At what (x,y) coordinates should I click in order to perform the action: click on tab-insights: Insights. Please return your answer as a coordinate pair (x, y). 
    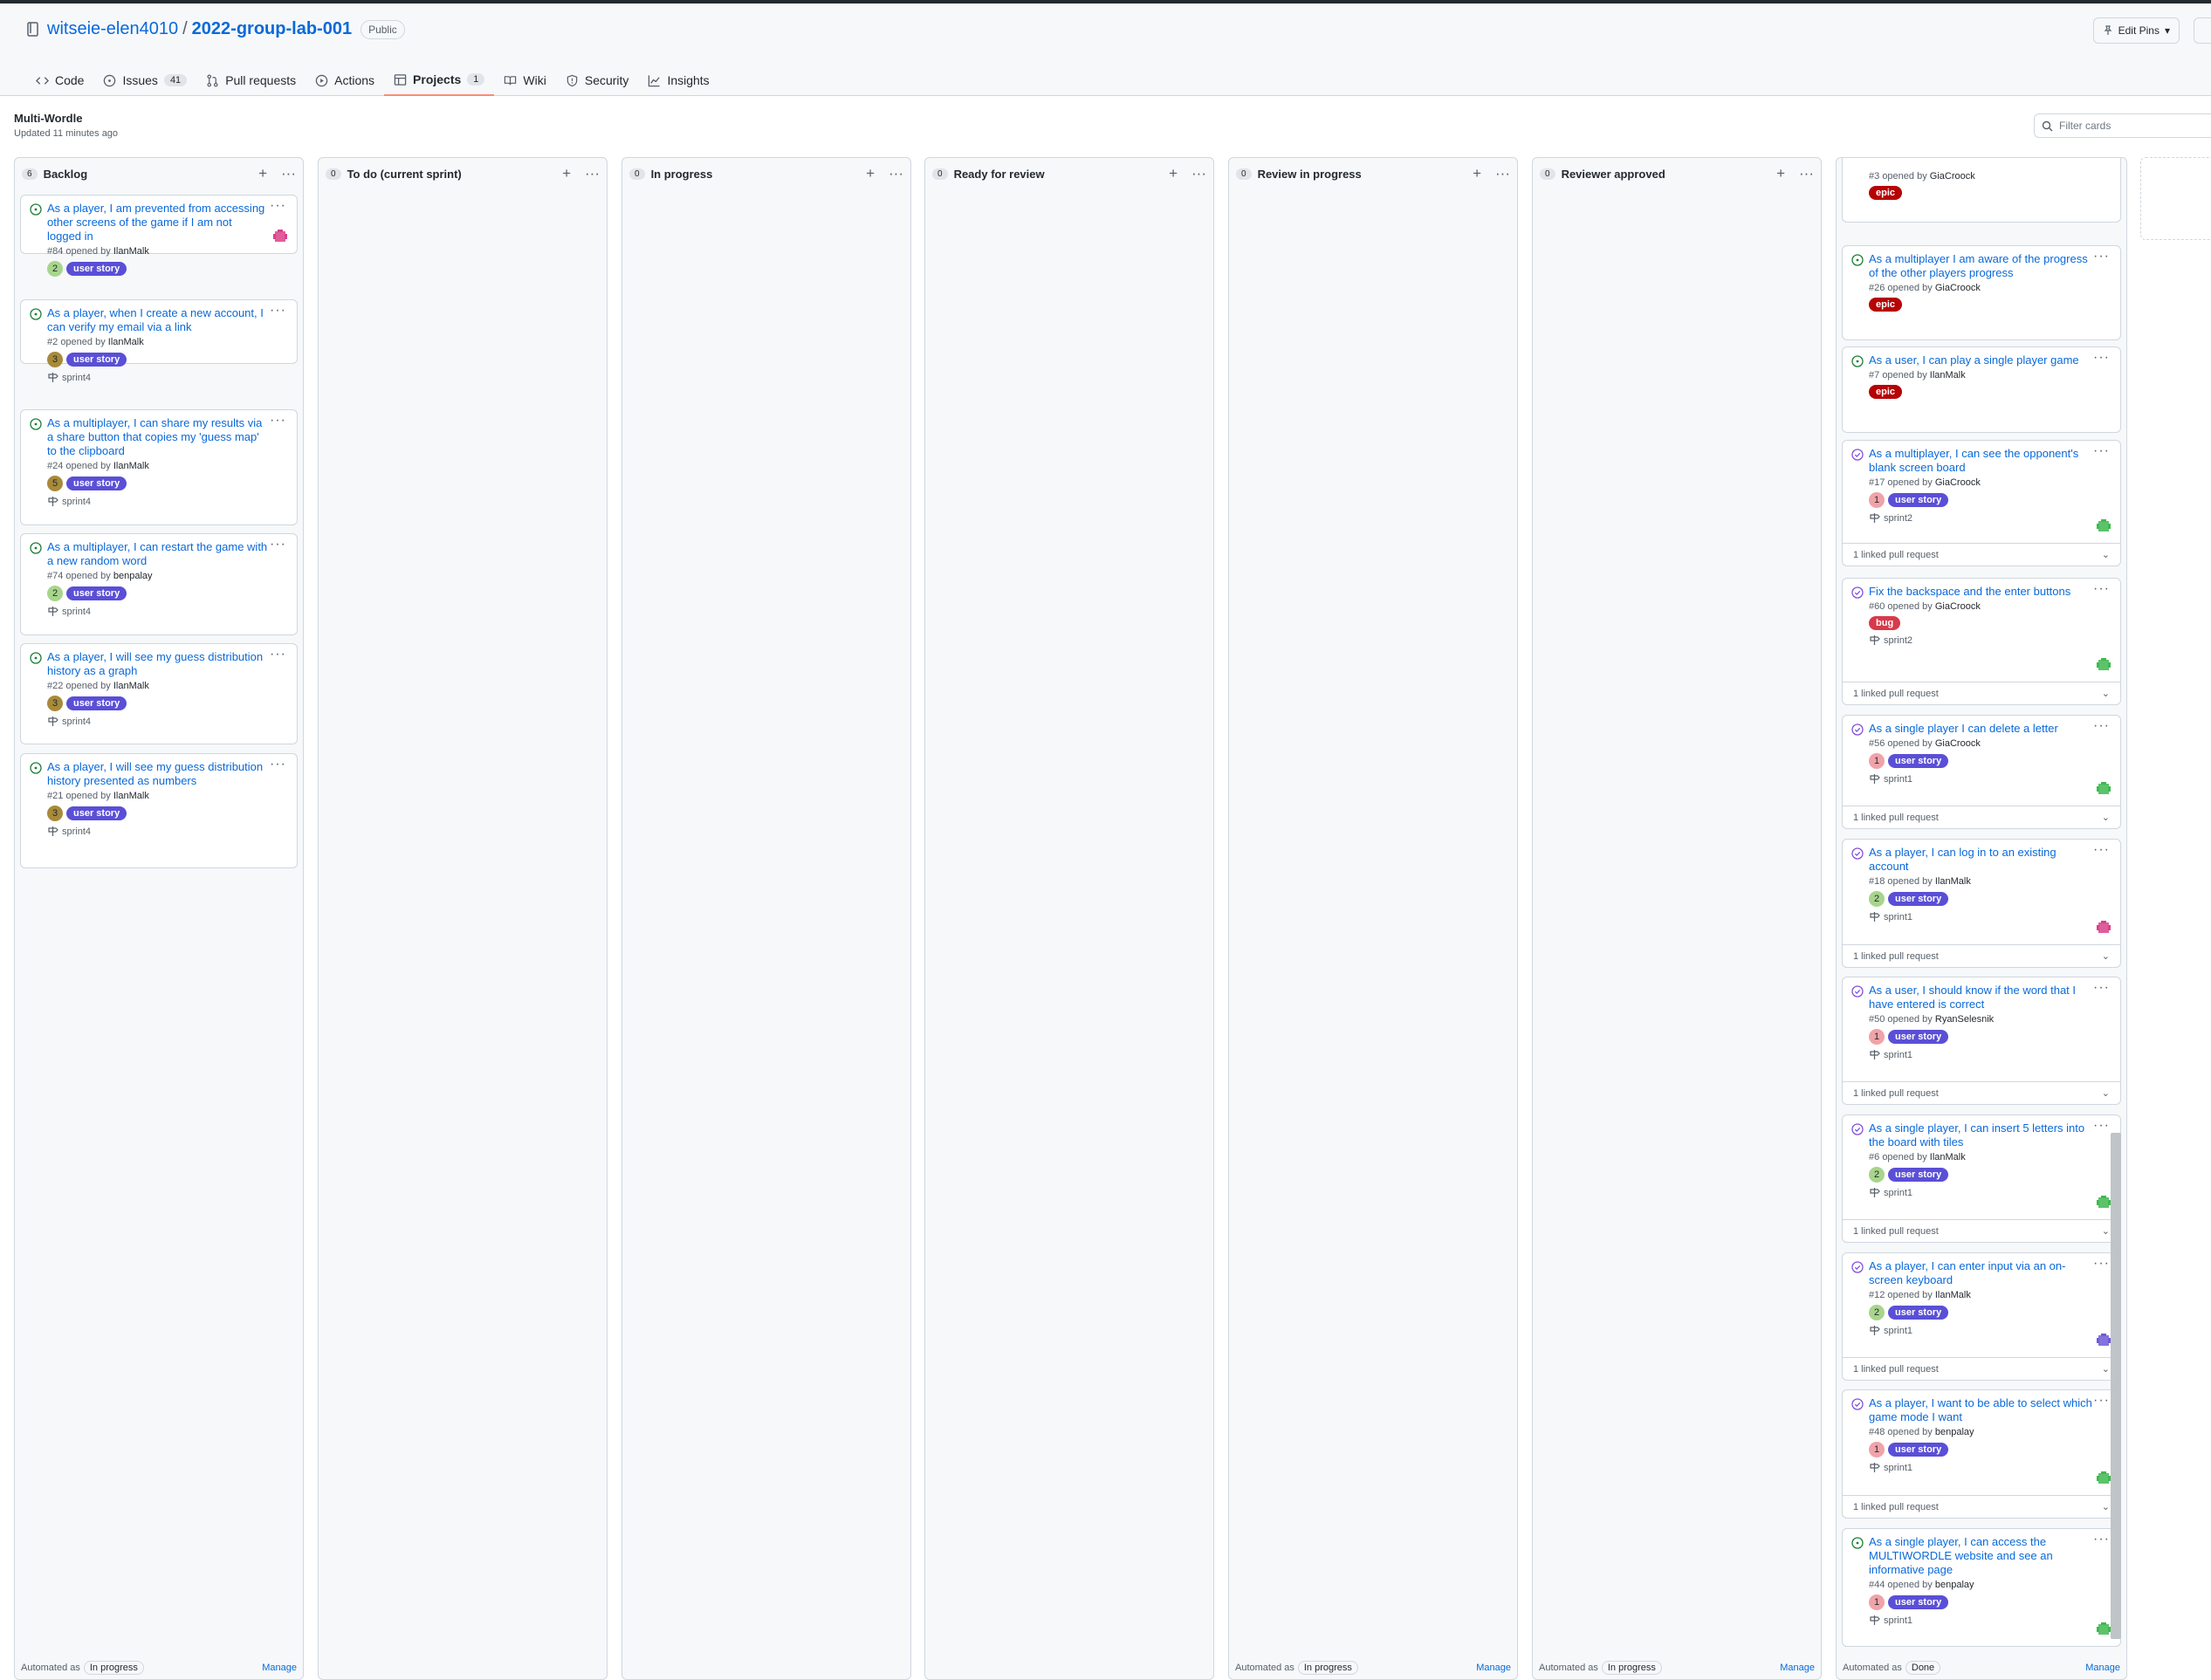
    Looking at the image, I should click on (678, 80).